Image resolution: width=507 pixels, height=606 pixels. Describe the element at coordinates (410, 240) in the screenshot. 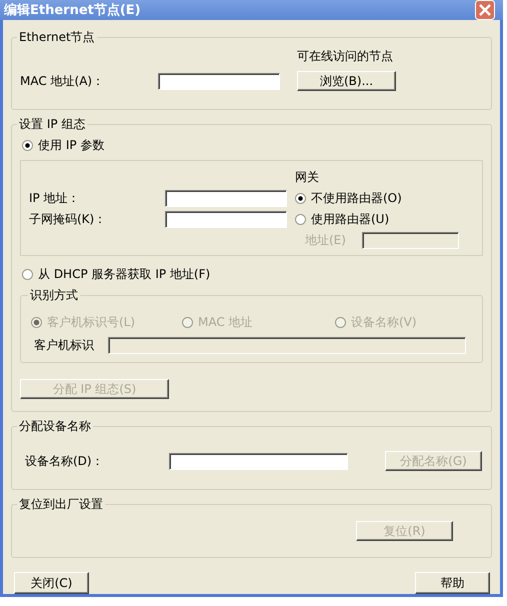

I see `router-address-field` at that location.